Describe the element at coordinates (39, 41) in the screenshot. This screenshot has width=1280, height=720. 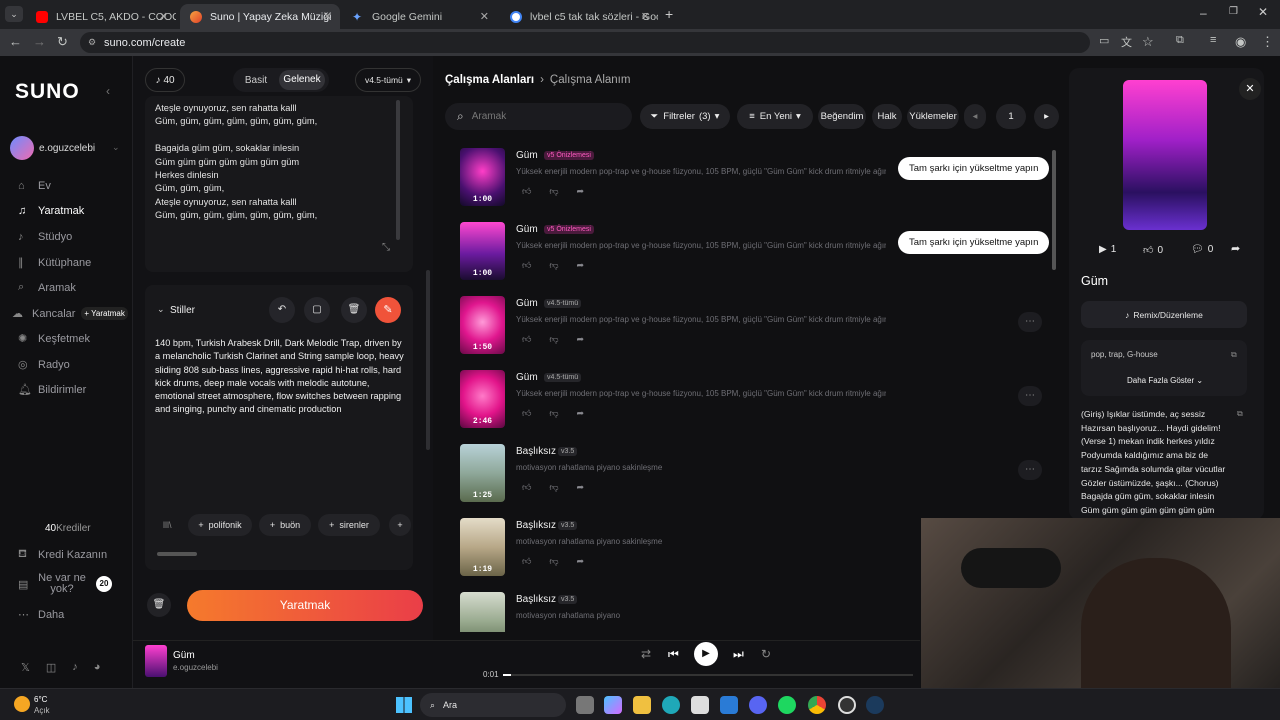
I see `forward-icon: →` at that location.